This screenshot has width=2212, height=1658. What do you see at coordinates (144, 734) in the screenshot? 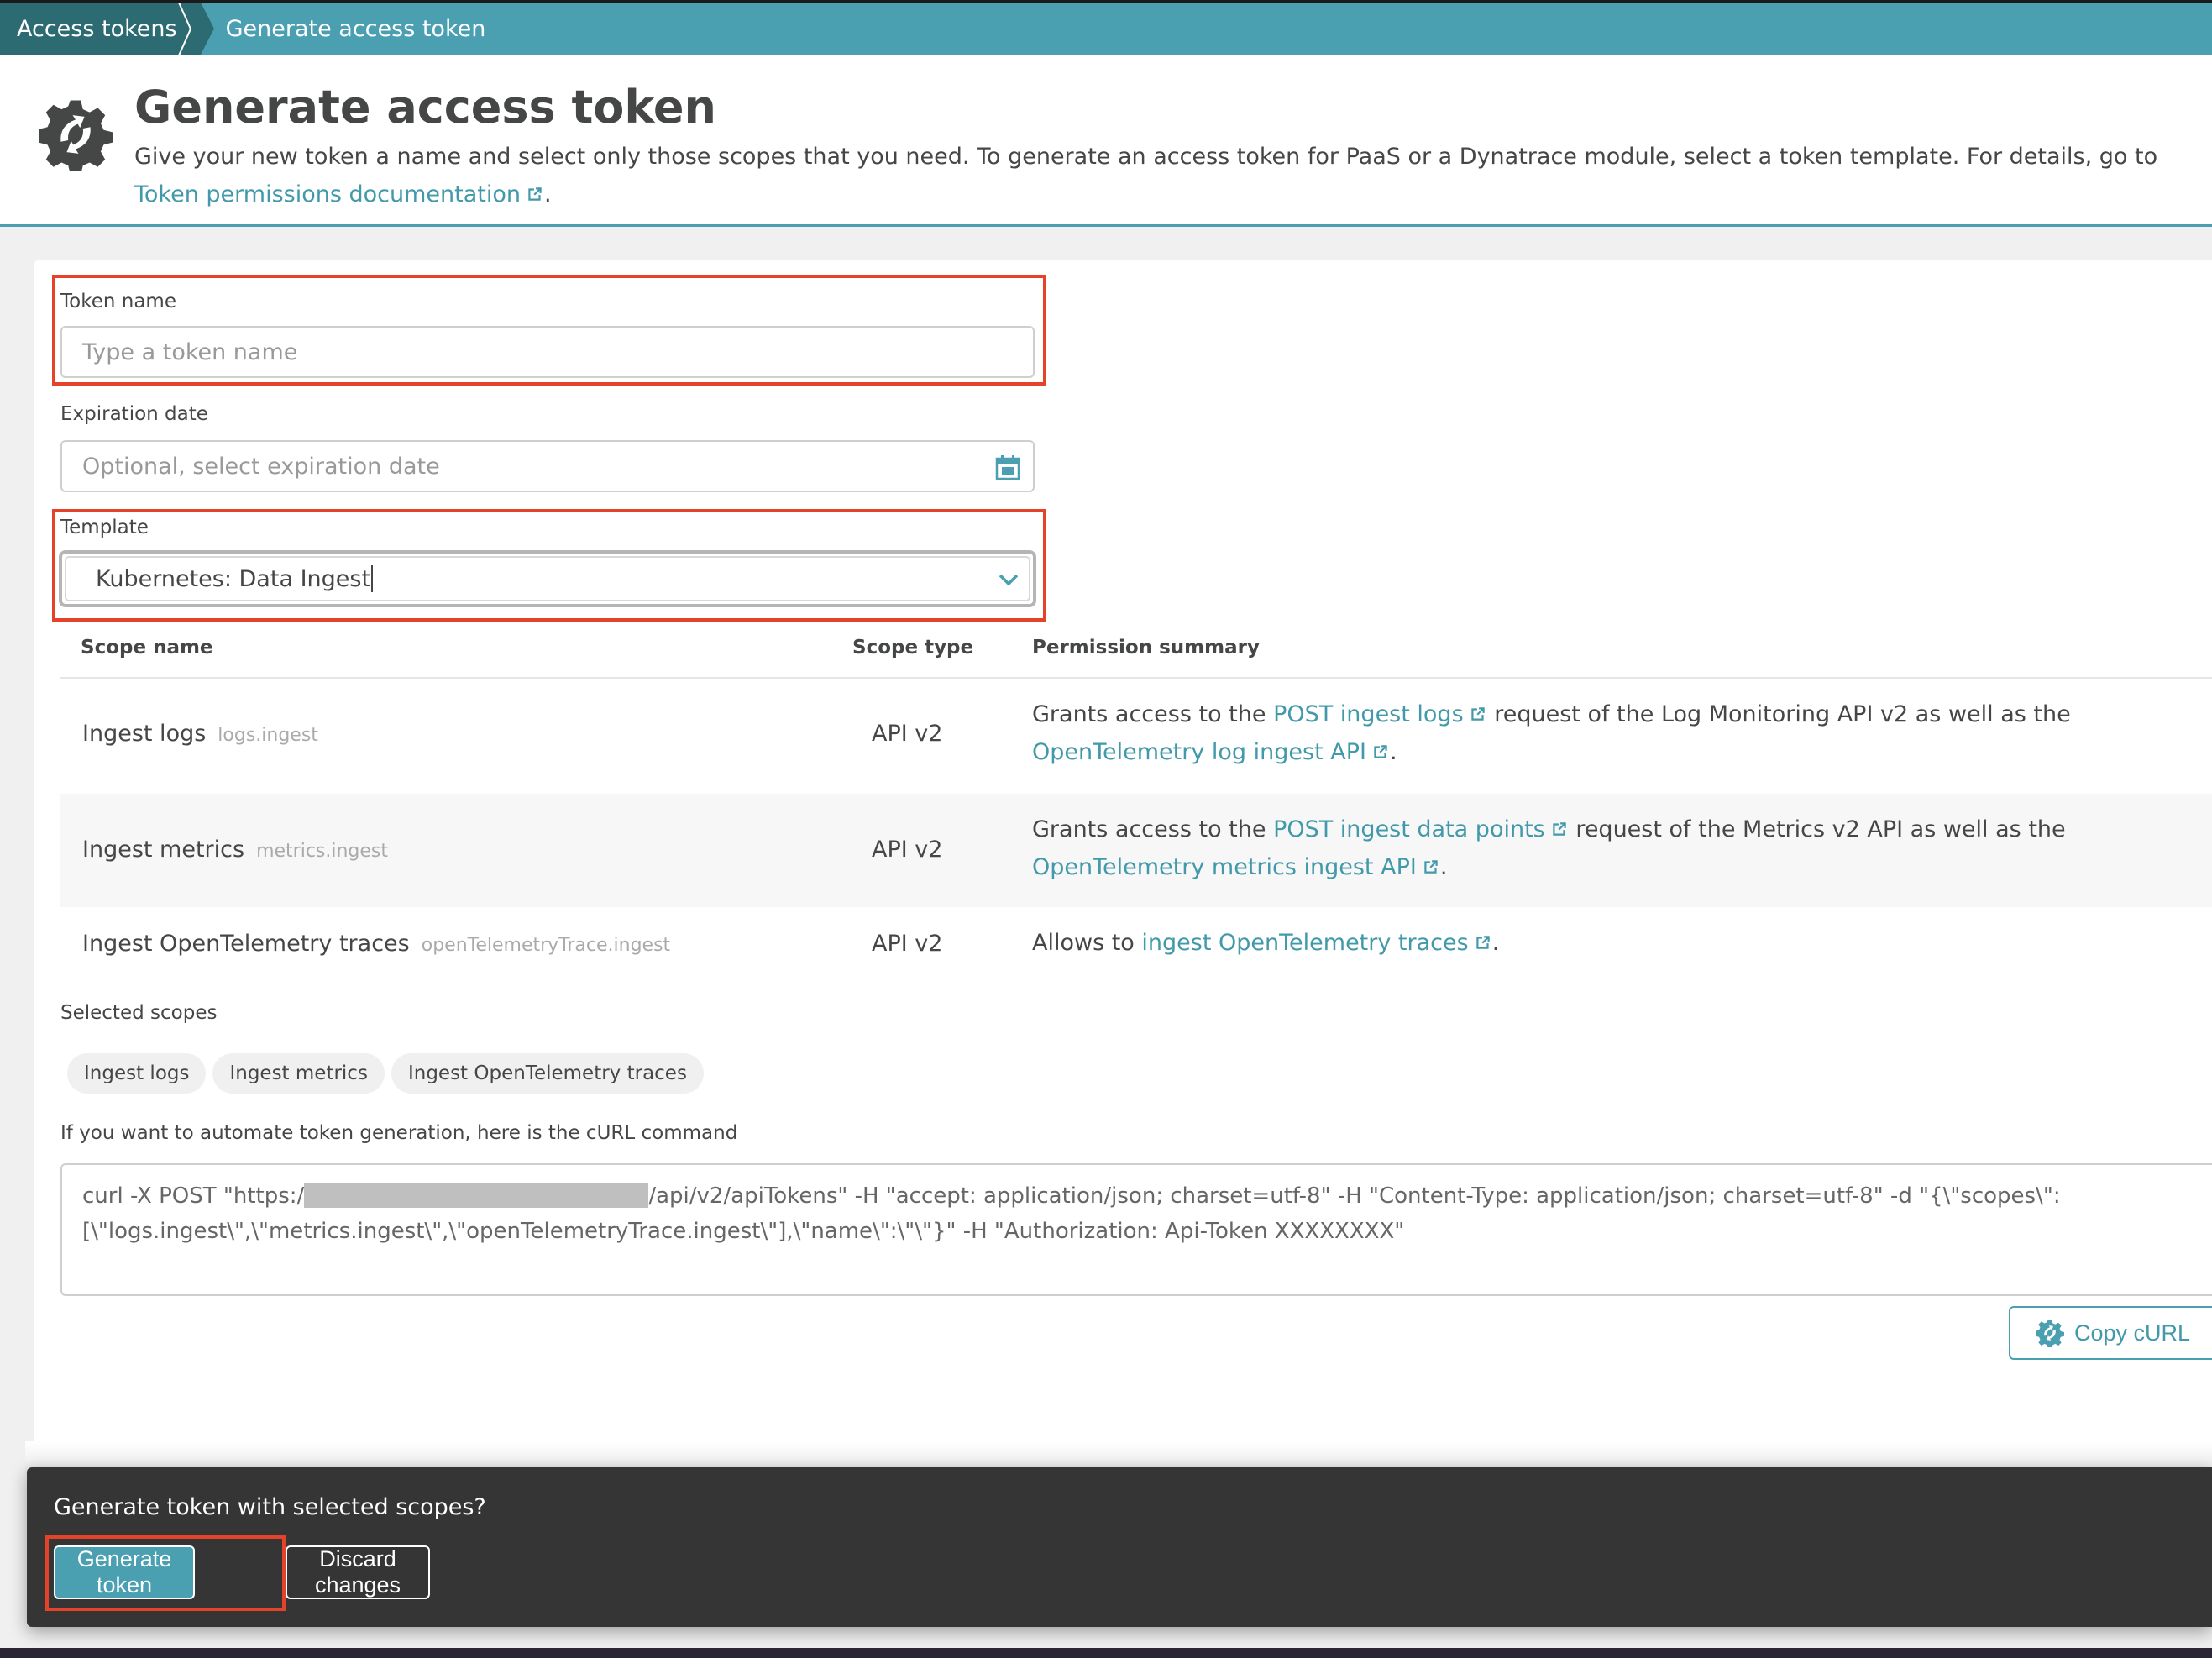
I see `scope-name: Ingest logs` at bounding box center [144, 734].